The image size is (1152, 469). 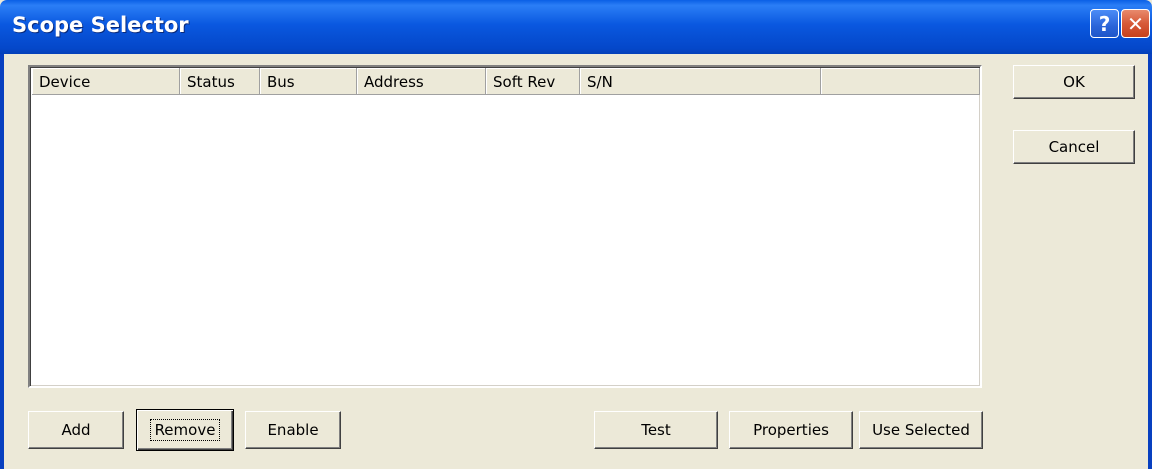 What do you see at coordinates (921, 430) in the screenshot?
I see `use-selected-button: Use Selected` at bounding box center [921, 430].